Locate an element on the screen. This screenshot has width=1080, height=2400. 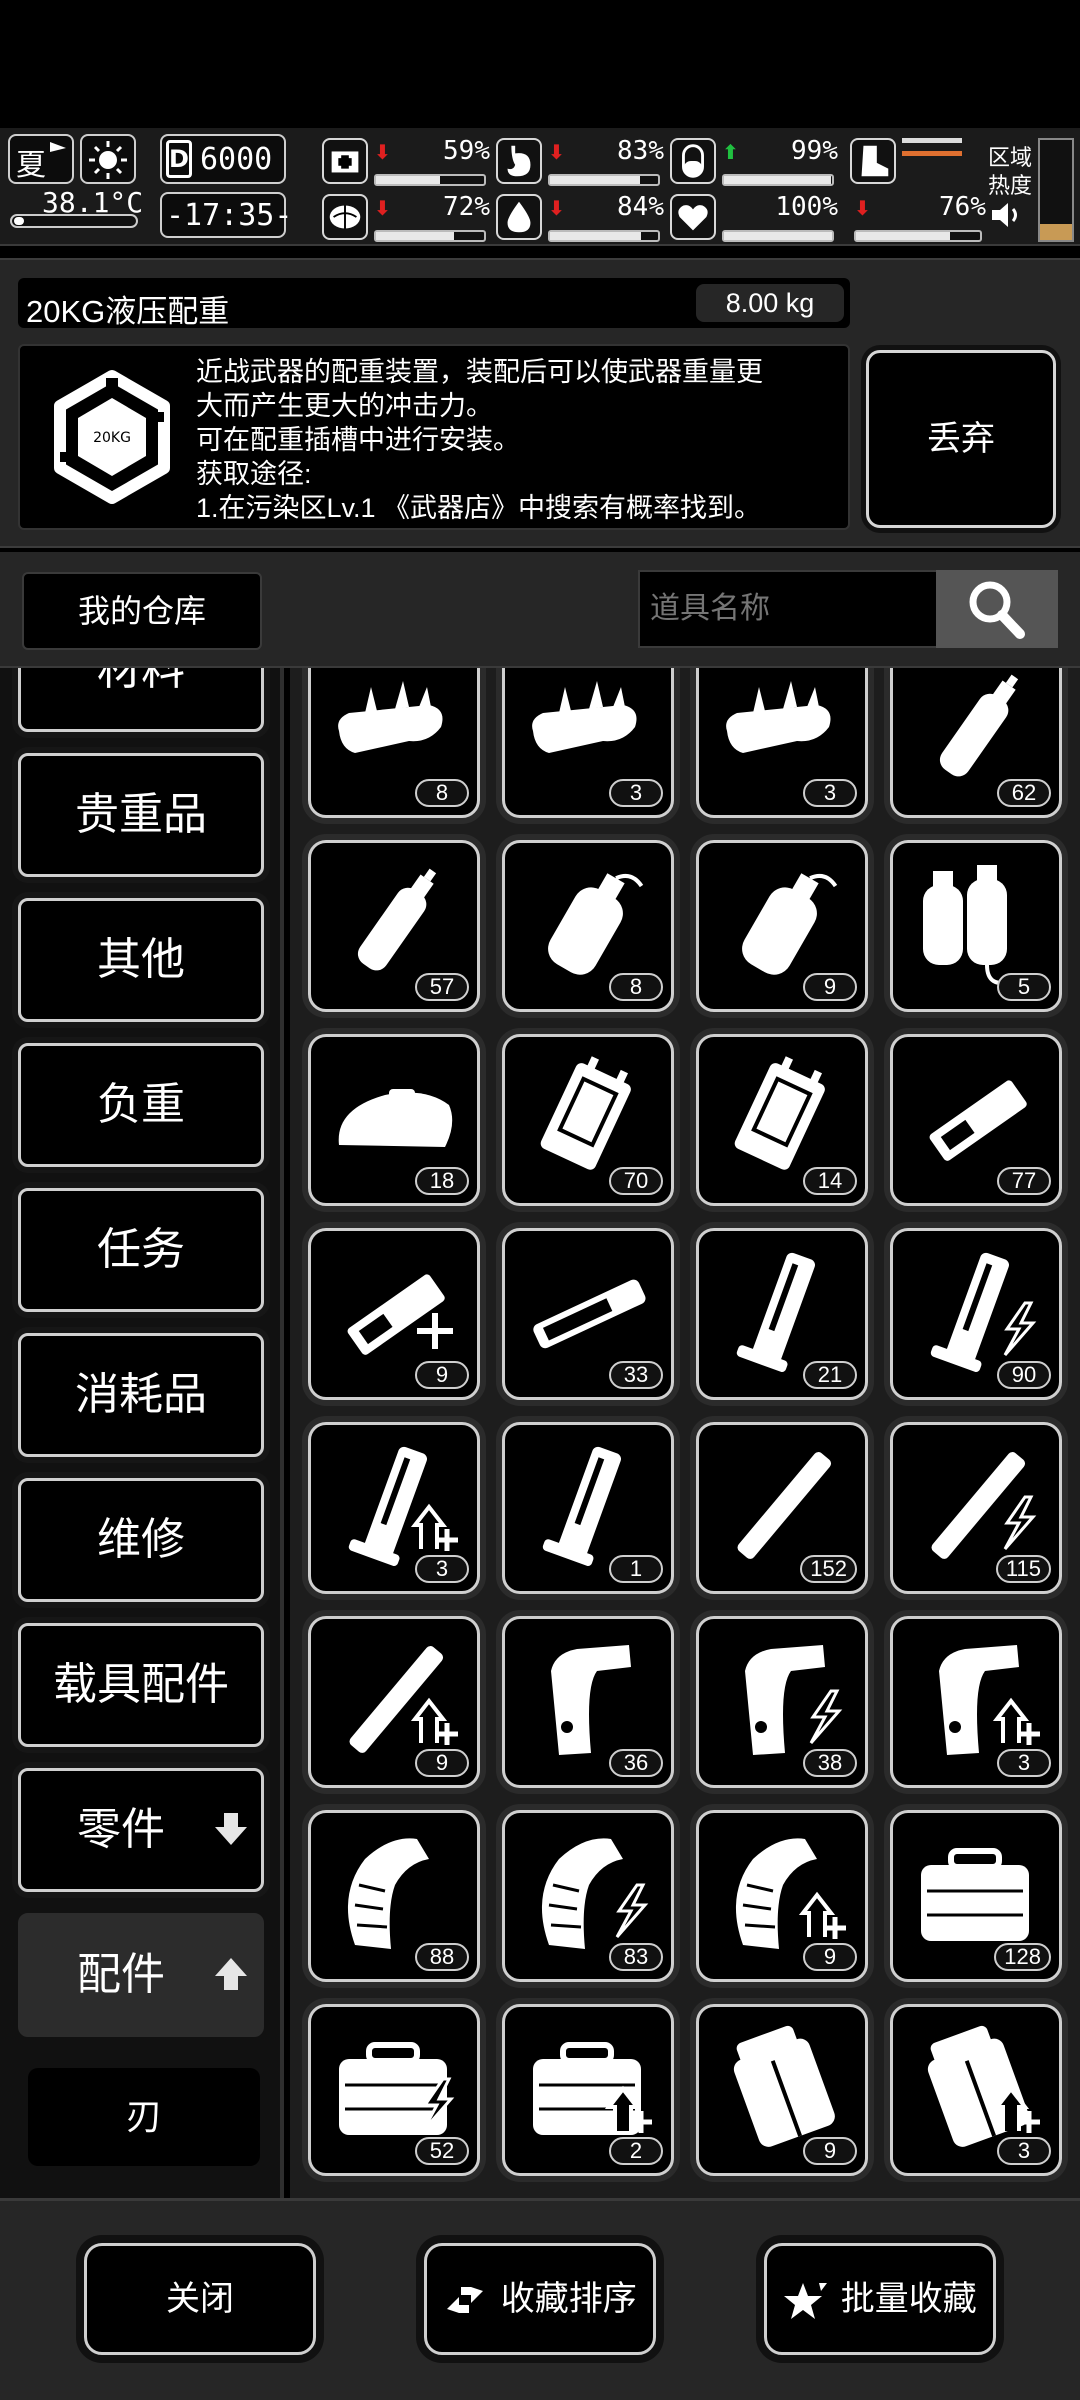
item-count: 21 is located at coordinates (830, 1375).